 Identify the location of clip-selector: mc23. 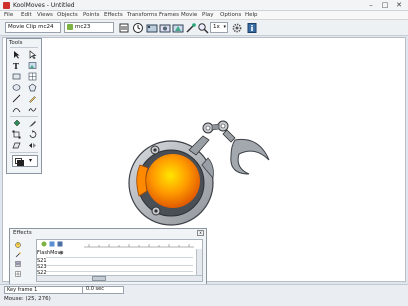
(89, 27).